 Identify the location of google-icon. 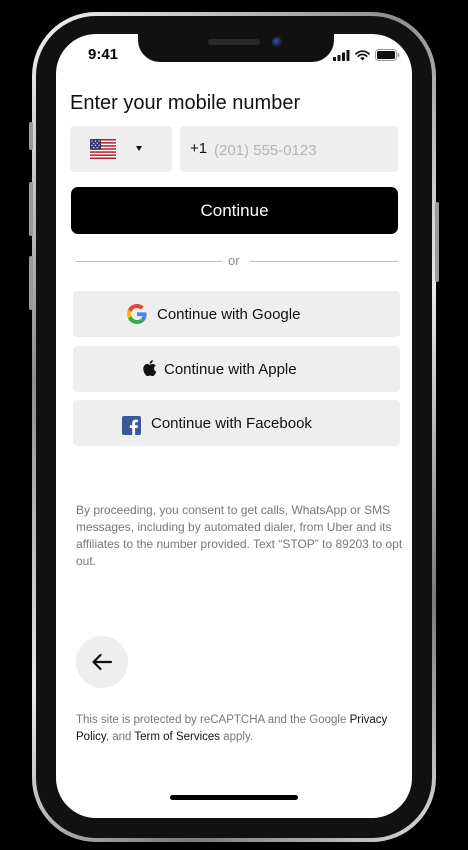
(137, 314).